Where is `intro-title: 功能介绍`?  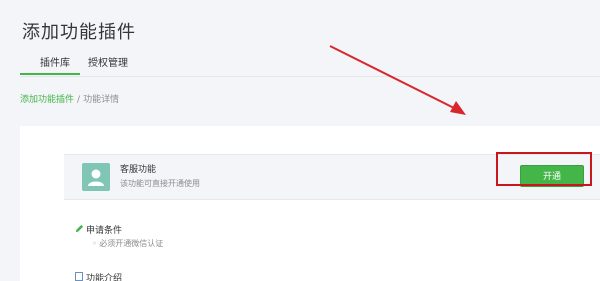
intro-title: 功能介绍 is located at coordinates (104, 277).